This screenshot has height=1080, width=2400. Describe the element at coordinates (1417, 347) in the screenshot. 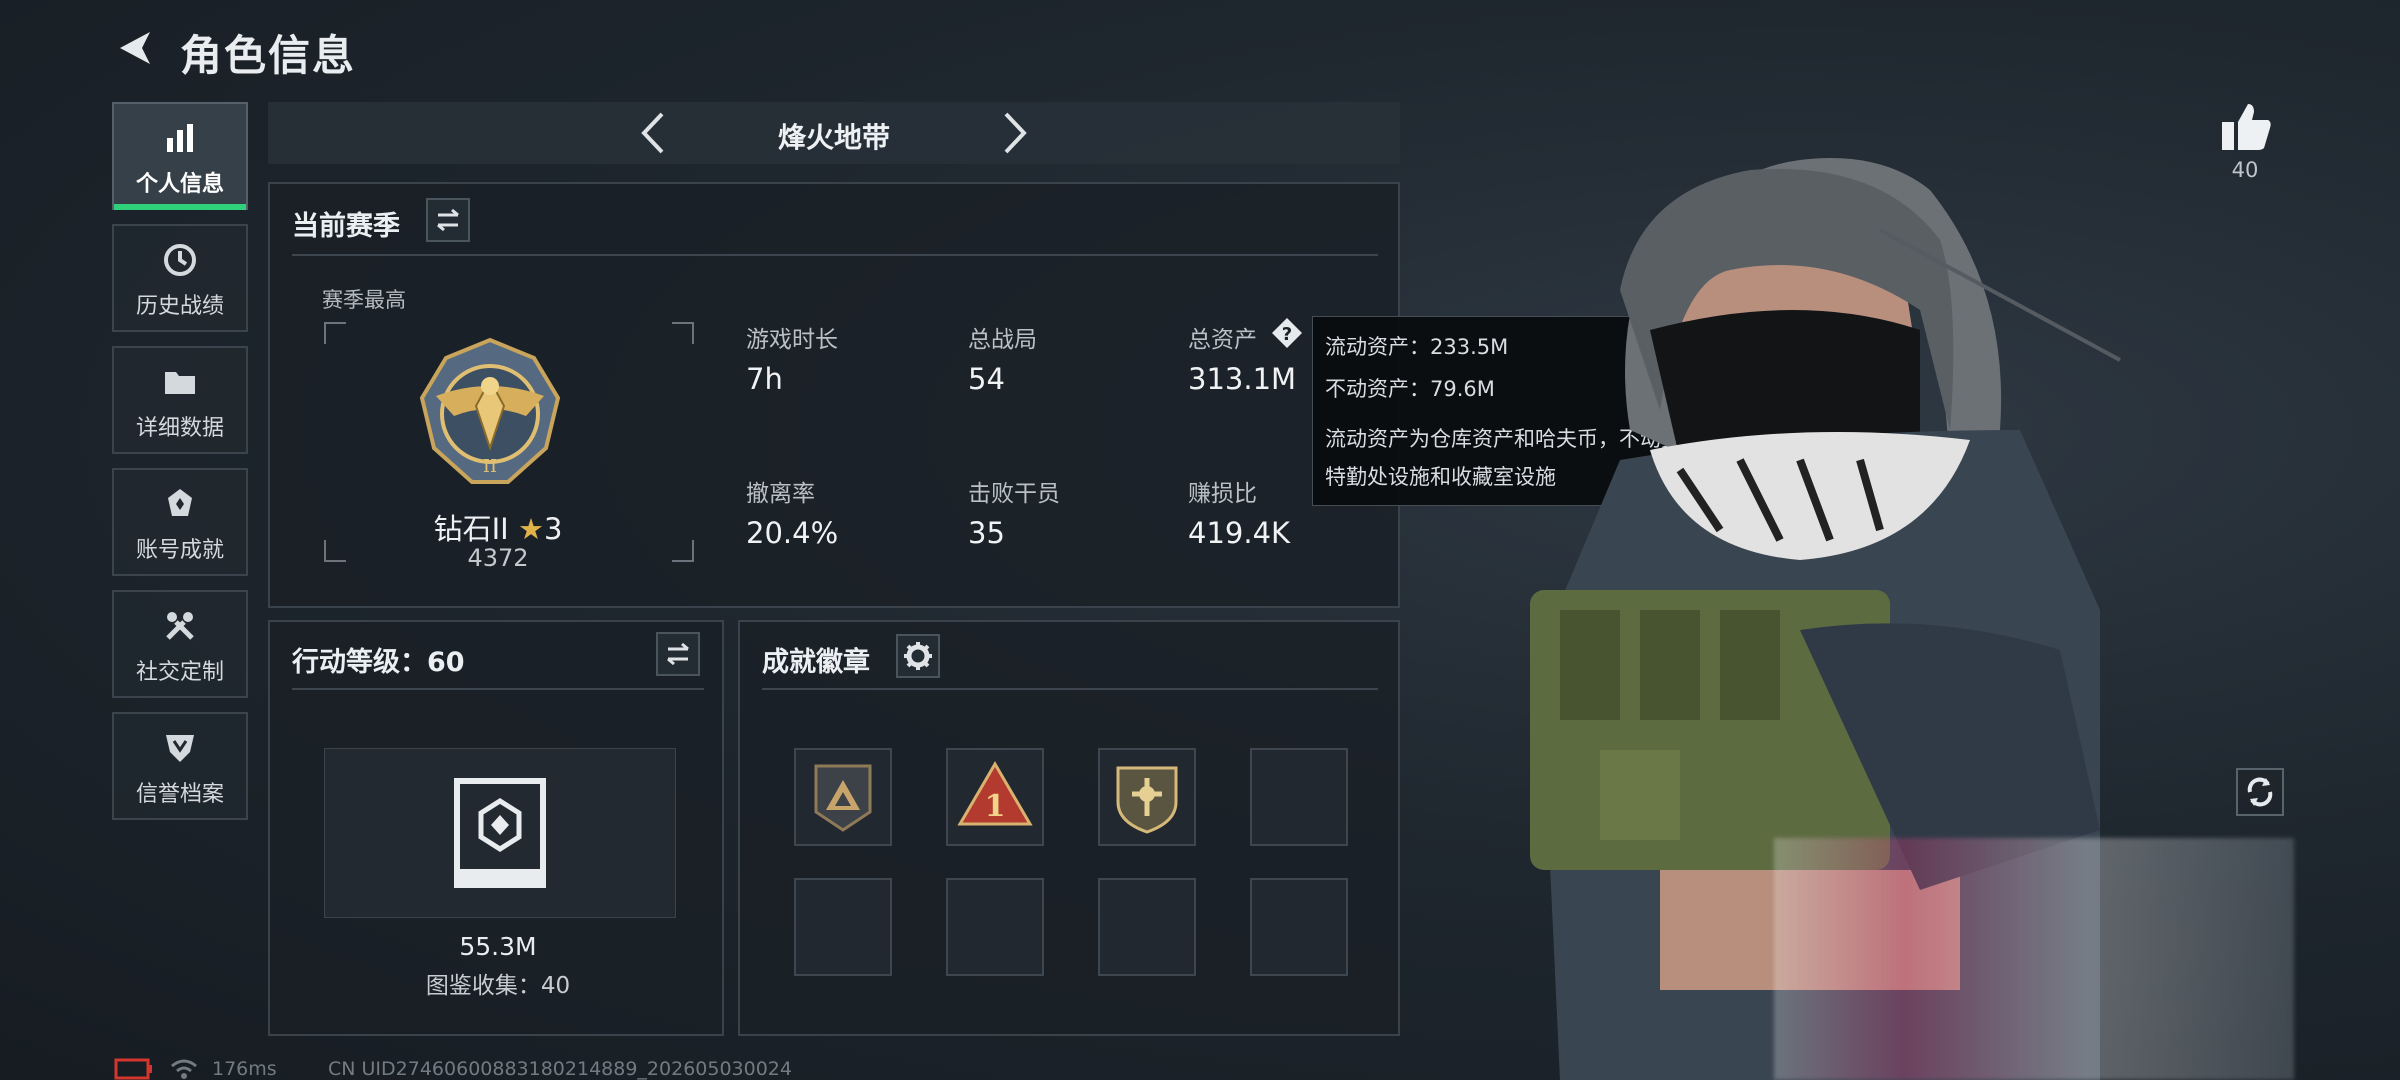

I see `liquid-asset-text: 流动资产：233.5M` at that location.